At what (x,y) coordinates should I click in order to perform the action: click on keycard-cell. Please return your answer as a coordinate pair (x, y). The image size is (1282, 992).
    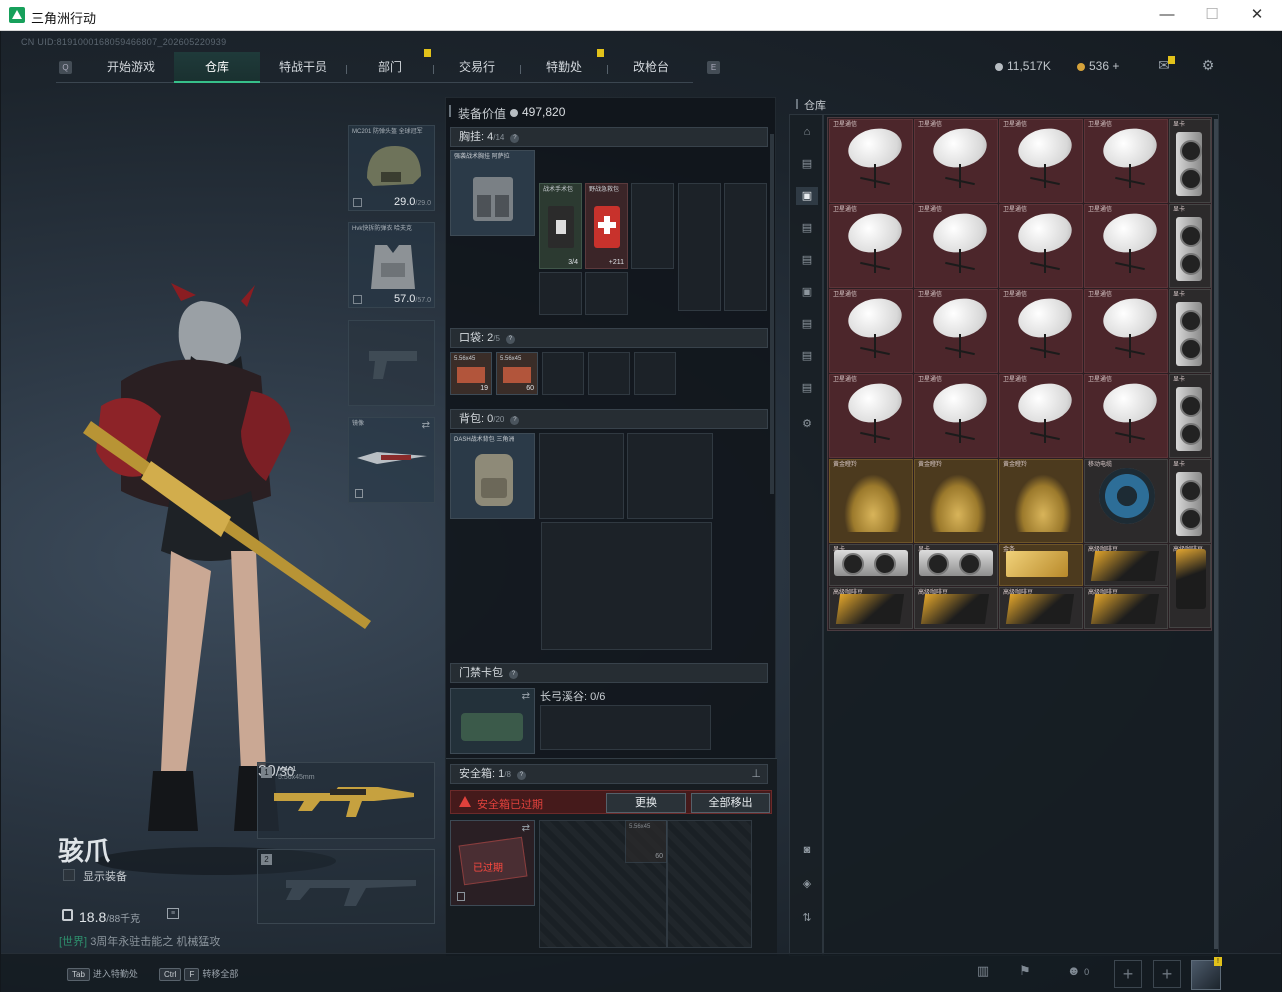
    Looking at the image, I should click on (625, 727).